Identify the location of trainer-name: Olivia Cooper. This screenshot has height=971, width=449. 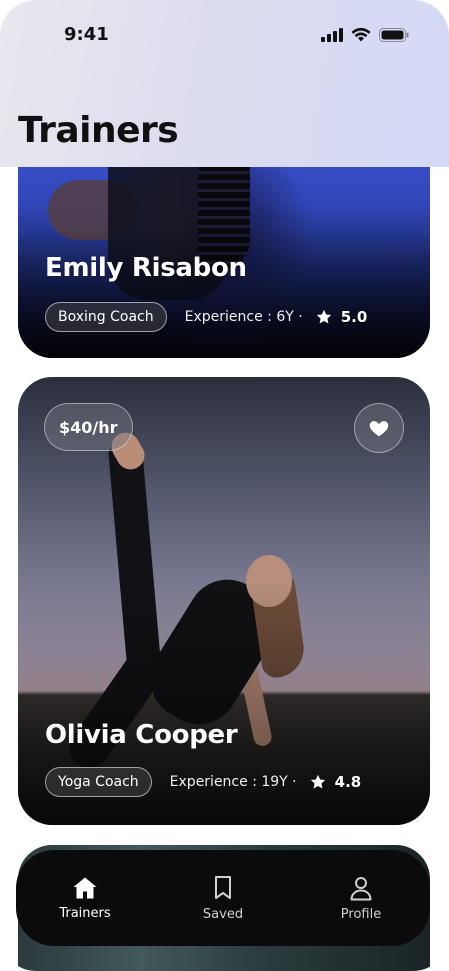
(141, 735).